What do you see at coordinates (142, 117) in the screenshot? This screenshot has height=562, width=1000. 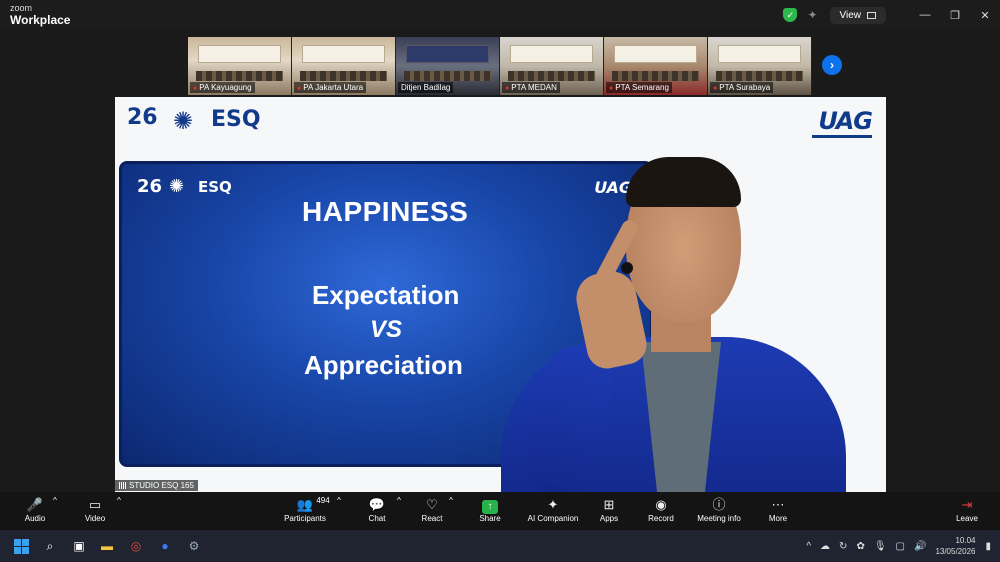 I see `logo-26-years: 26` at bounding box center [142, 117].